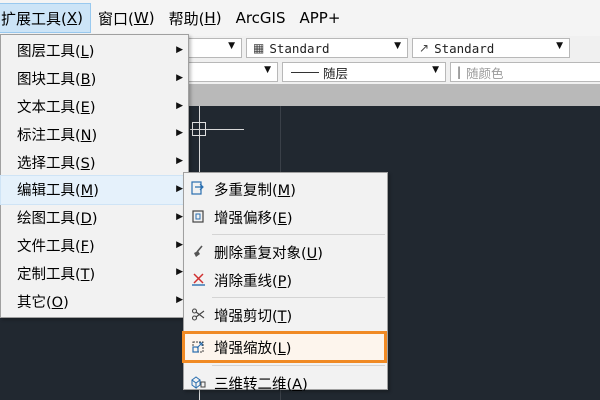 The width and height of the screenshot is (600, 400). I want to click on menu-item-block-tools: 图块工具(B) ▶, so click(94, 79).